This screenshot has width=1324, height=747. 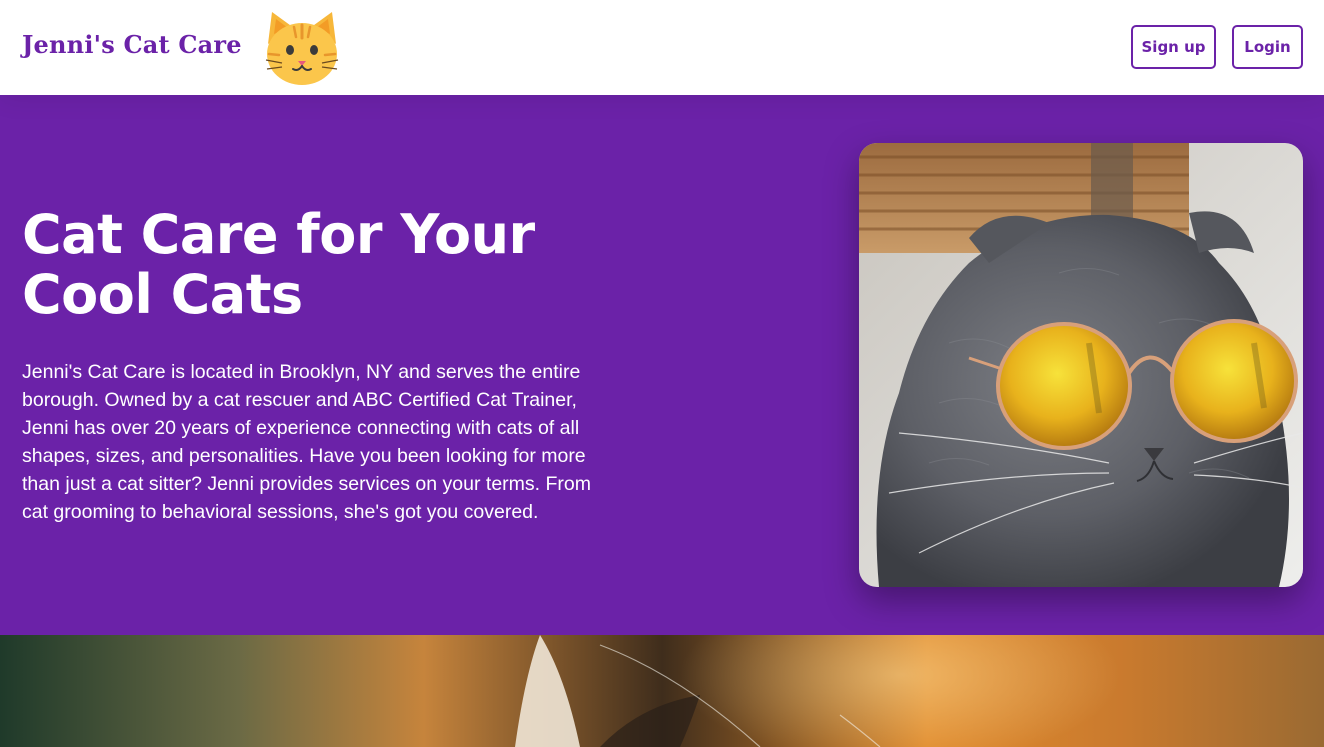 I want to click on cat-face-icon, so click(x=302, y=48).